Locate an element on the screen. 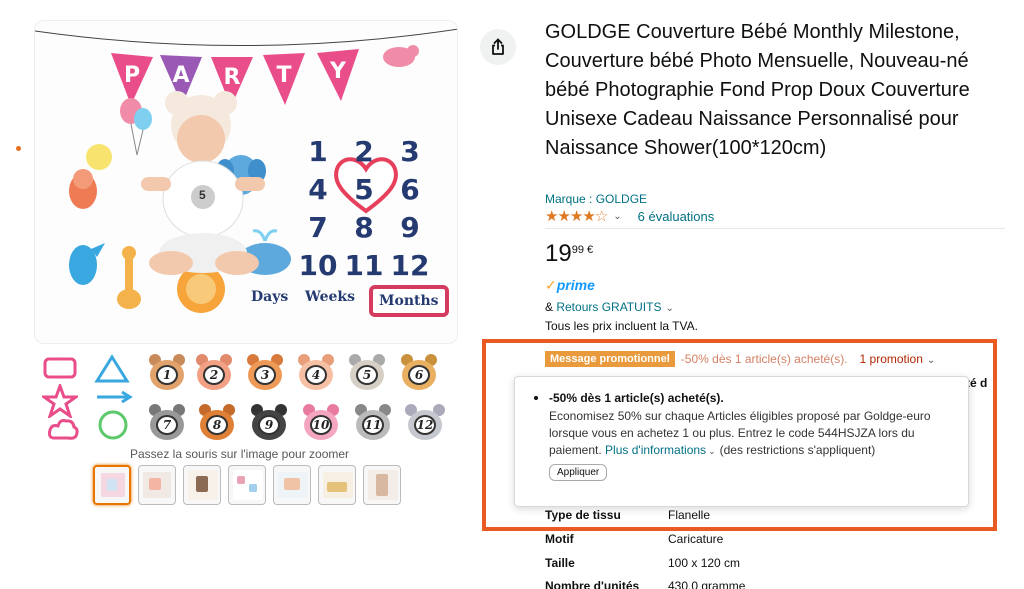 The height and width of the screenshot is (589, 1024). belly-number: 5 is located at coordinates (202, 195).